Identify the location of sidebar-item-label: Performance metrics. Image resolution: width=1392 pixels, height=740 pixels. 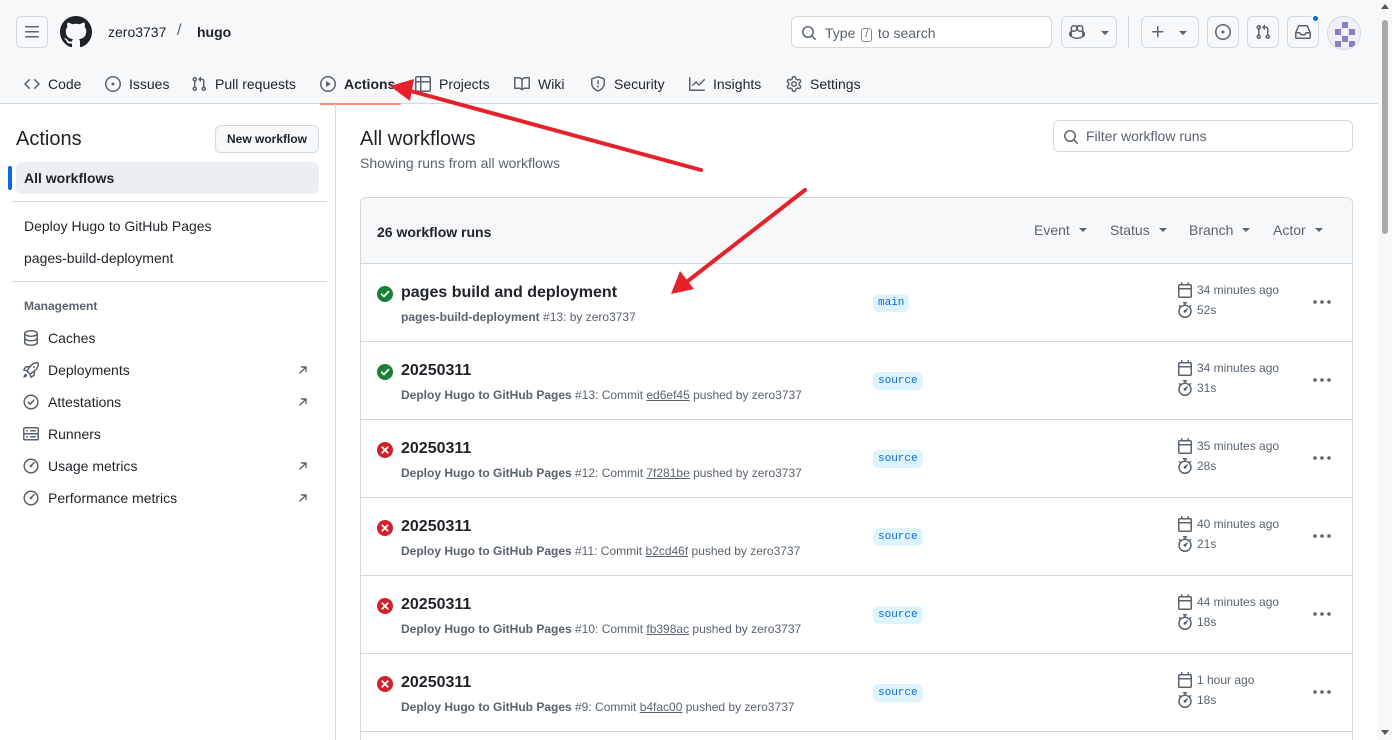
(113, 498).